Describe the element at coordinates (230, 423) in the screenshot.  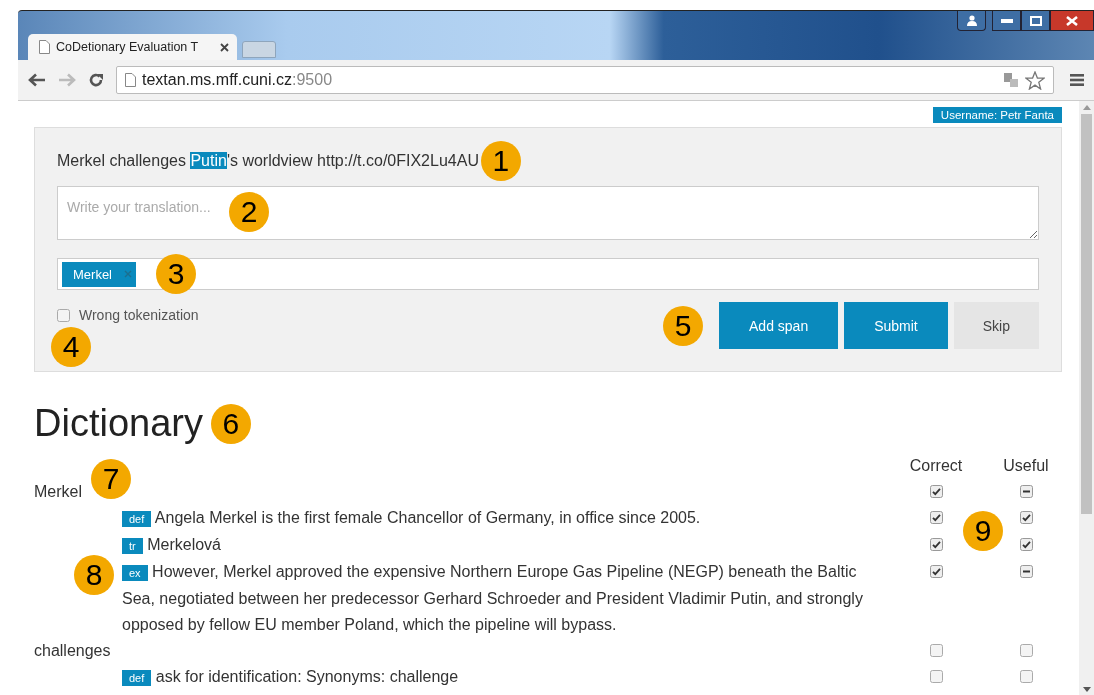
I see `callout-number: 6` at that location.